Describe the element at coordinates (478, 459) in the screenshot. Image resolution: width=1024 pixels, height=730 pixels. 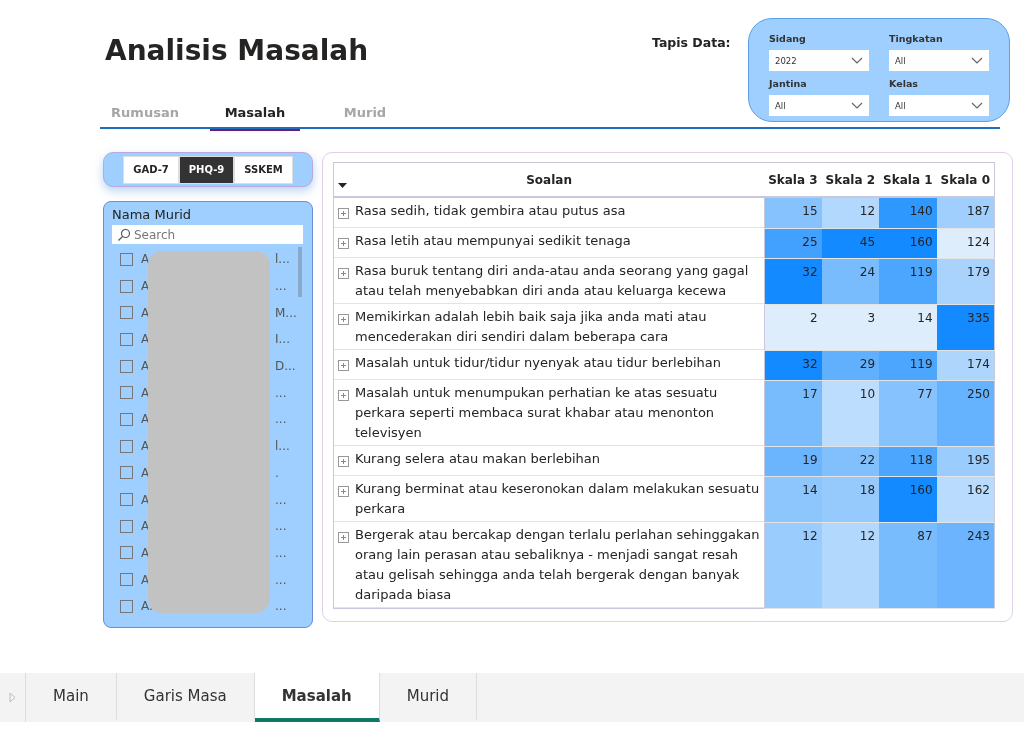
I see `question-text: Kurang selera atau makan berlebihan` at that location.